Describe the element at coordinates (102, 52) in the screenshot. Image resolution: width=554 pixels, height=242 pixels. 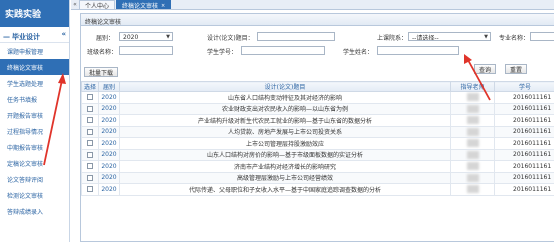
I see `class-label: 班级名称：` at that location.